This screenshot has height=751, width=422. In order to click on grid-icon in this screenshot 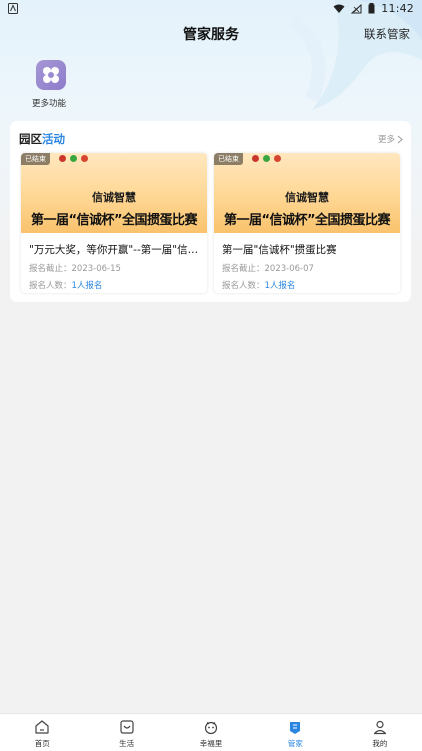, I will do `click(51, 75)`.